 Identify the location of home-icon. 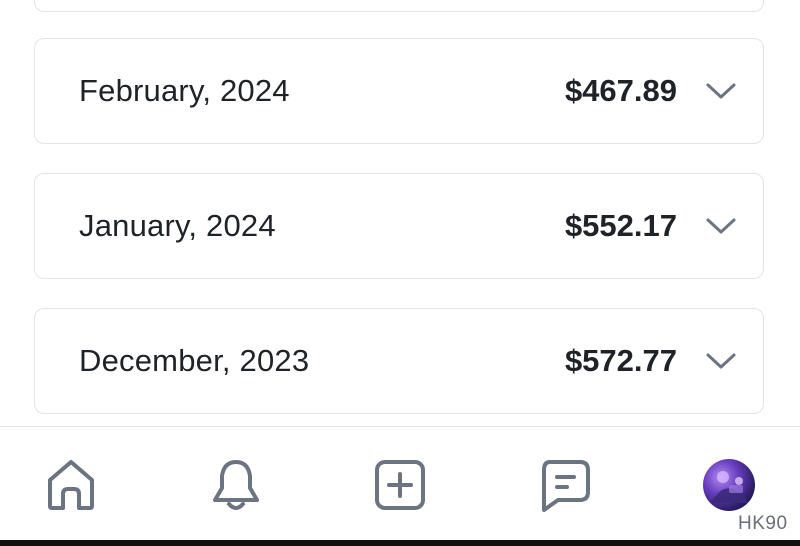
(71, 485).